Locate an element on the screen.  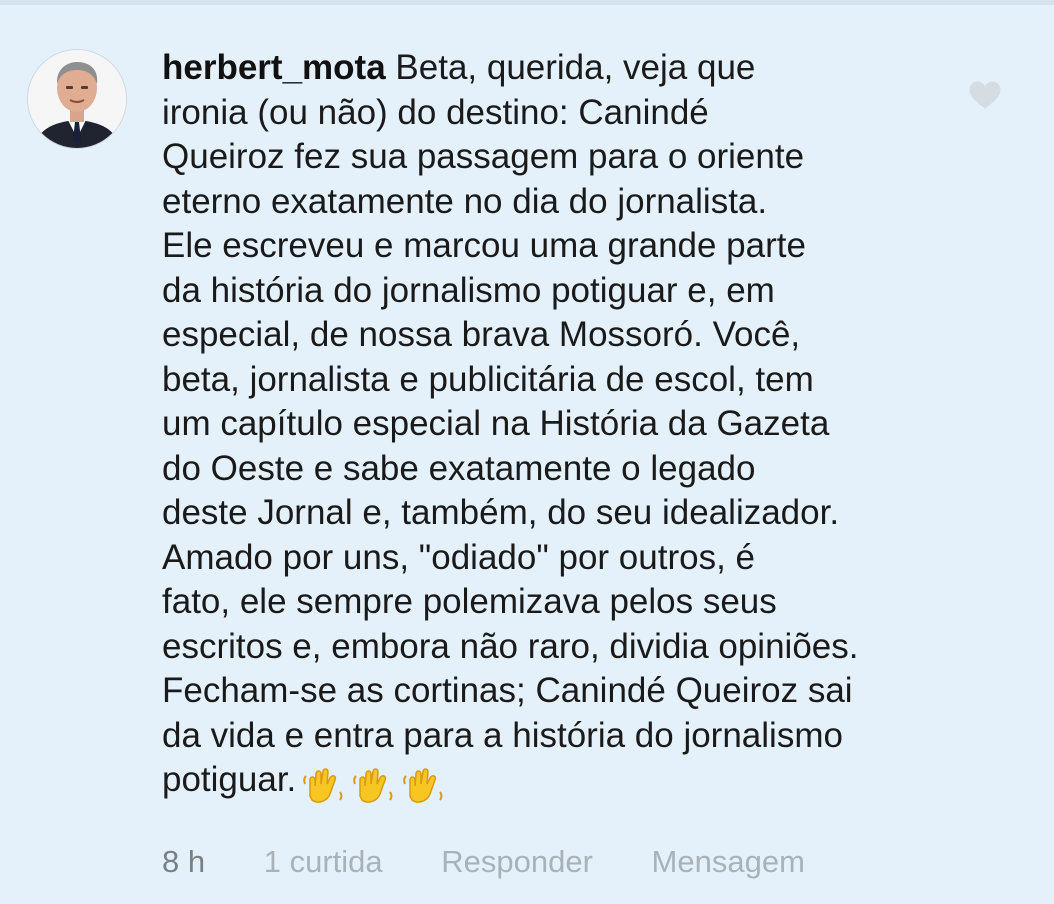
comment-meta: 8 h 1 curtida Responder Mensagem is located at coordinates (508, 862).